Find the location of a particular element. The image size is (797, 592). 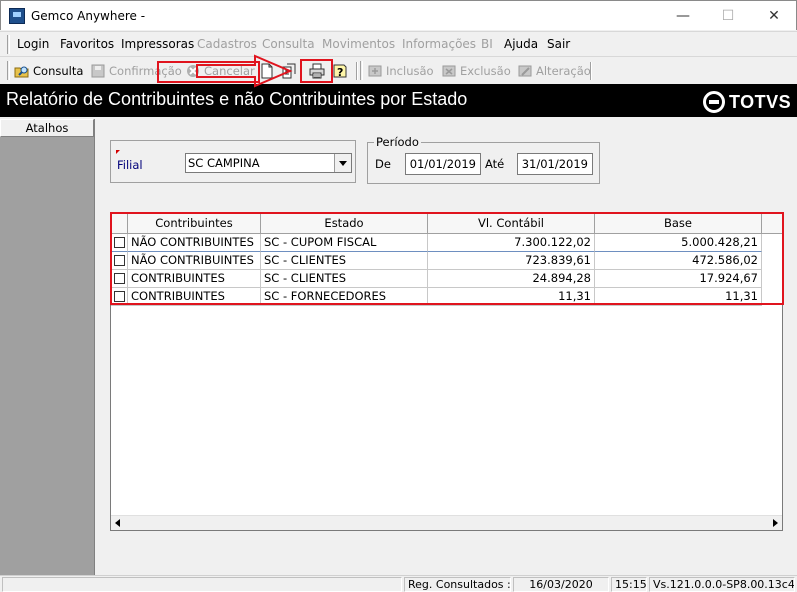

totvs-logo: TOTVS is located at coordinates (747, 102).